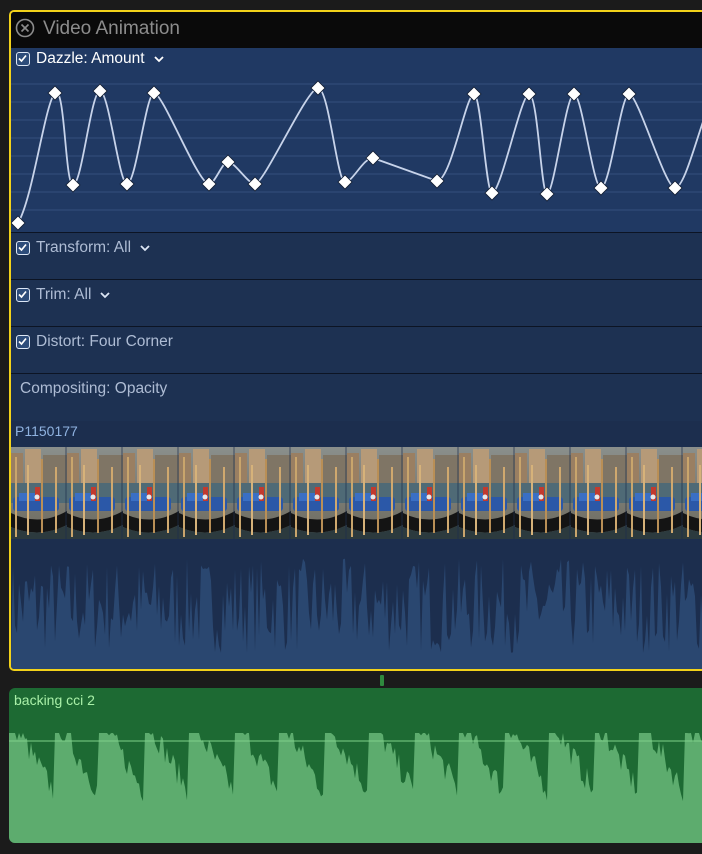 The width and height of the screenshot is (702, 854). I want to click on lane-label-compositing-opacity: Compositing: Opacity, so click(93, 389).